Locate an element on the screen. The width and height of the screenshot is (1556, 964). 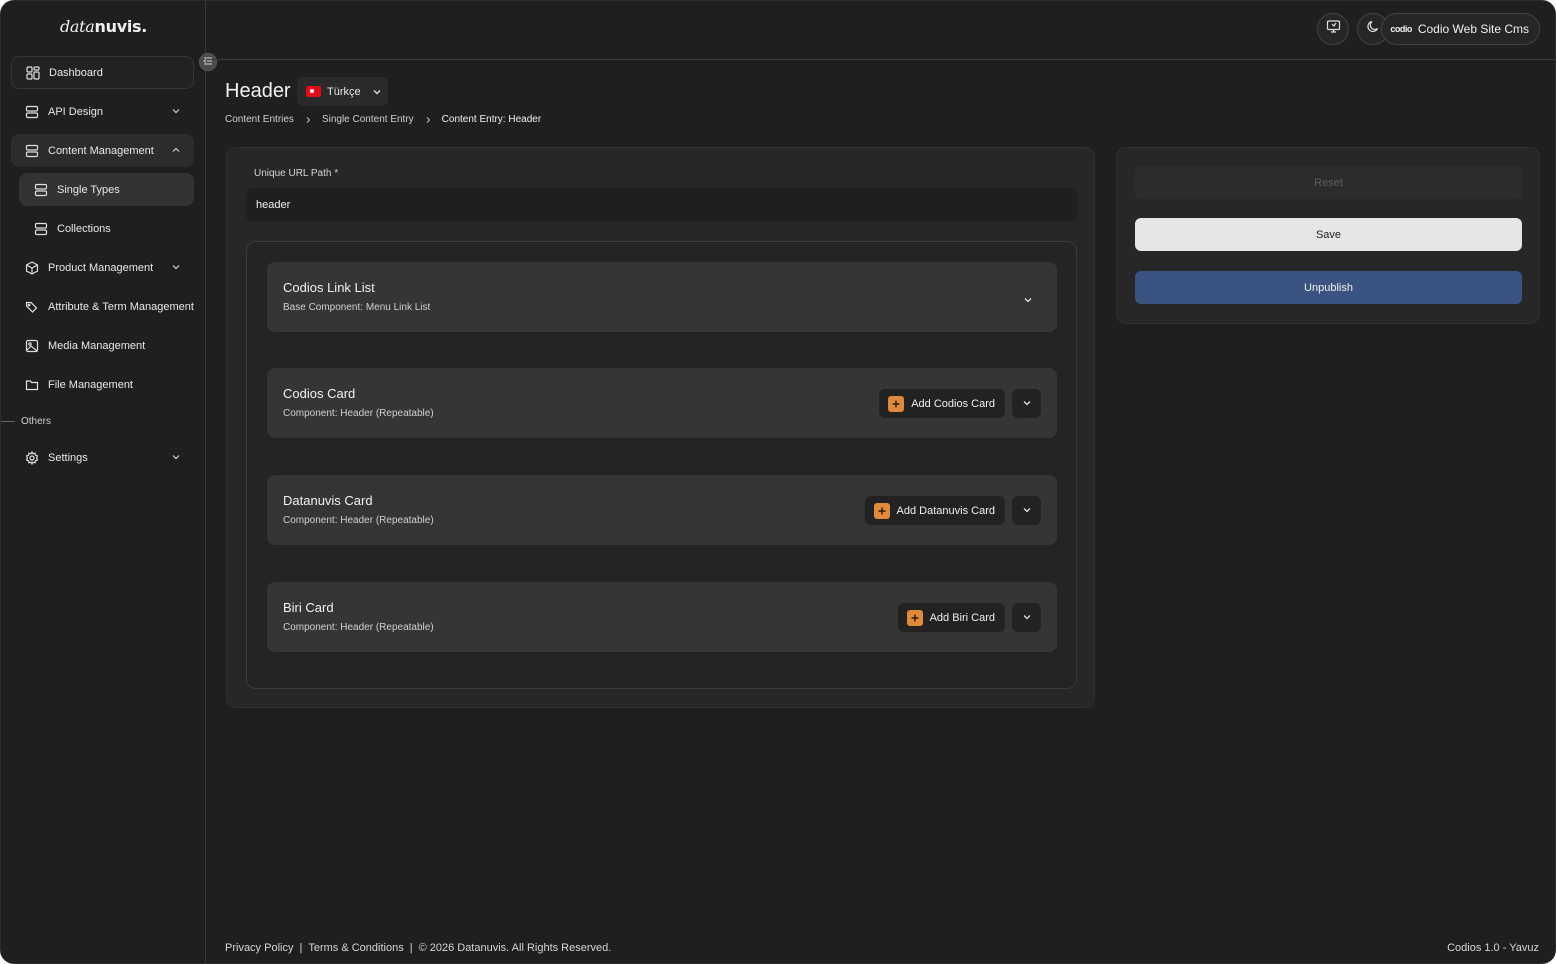
add-datanuvis-card-button: Add Datanuvis Card is located at coordinates (934, 510).